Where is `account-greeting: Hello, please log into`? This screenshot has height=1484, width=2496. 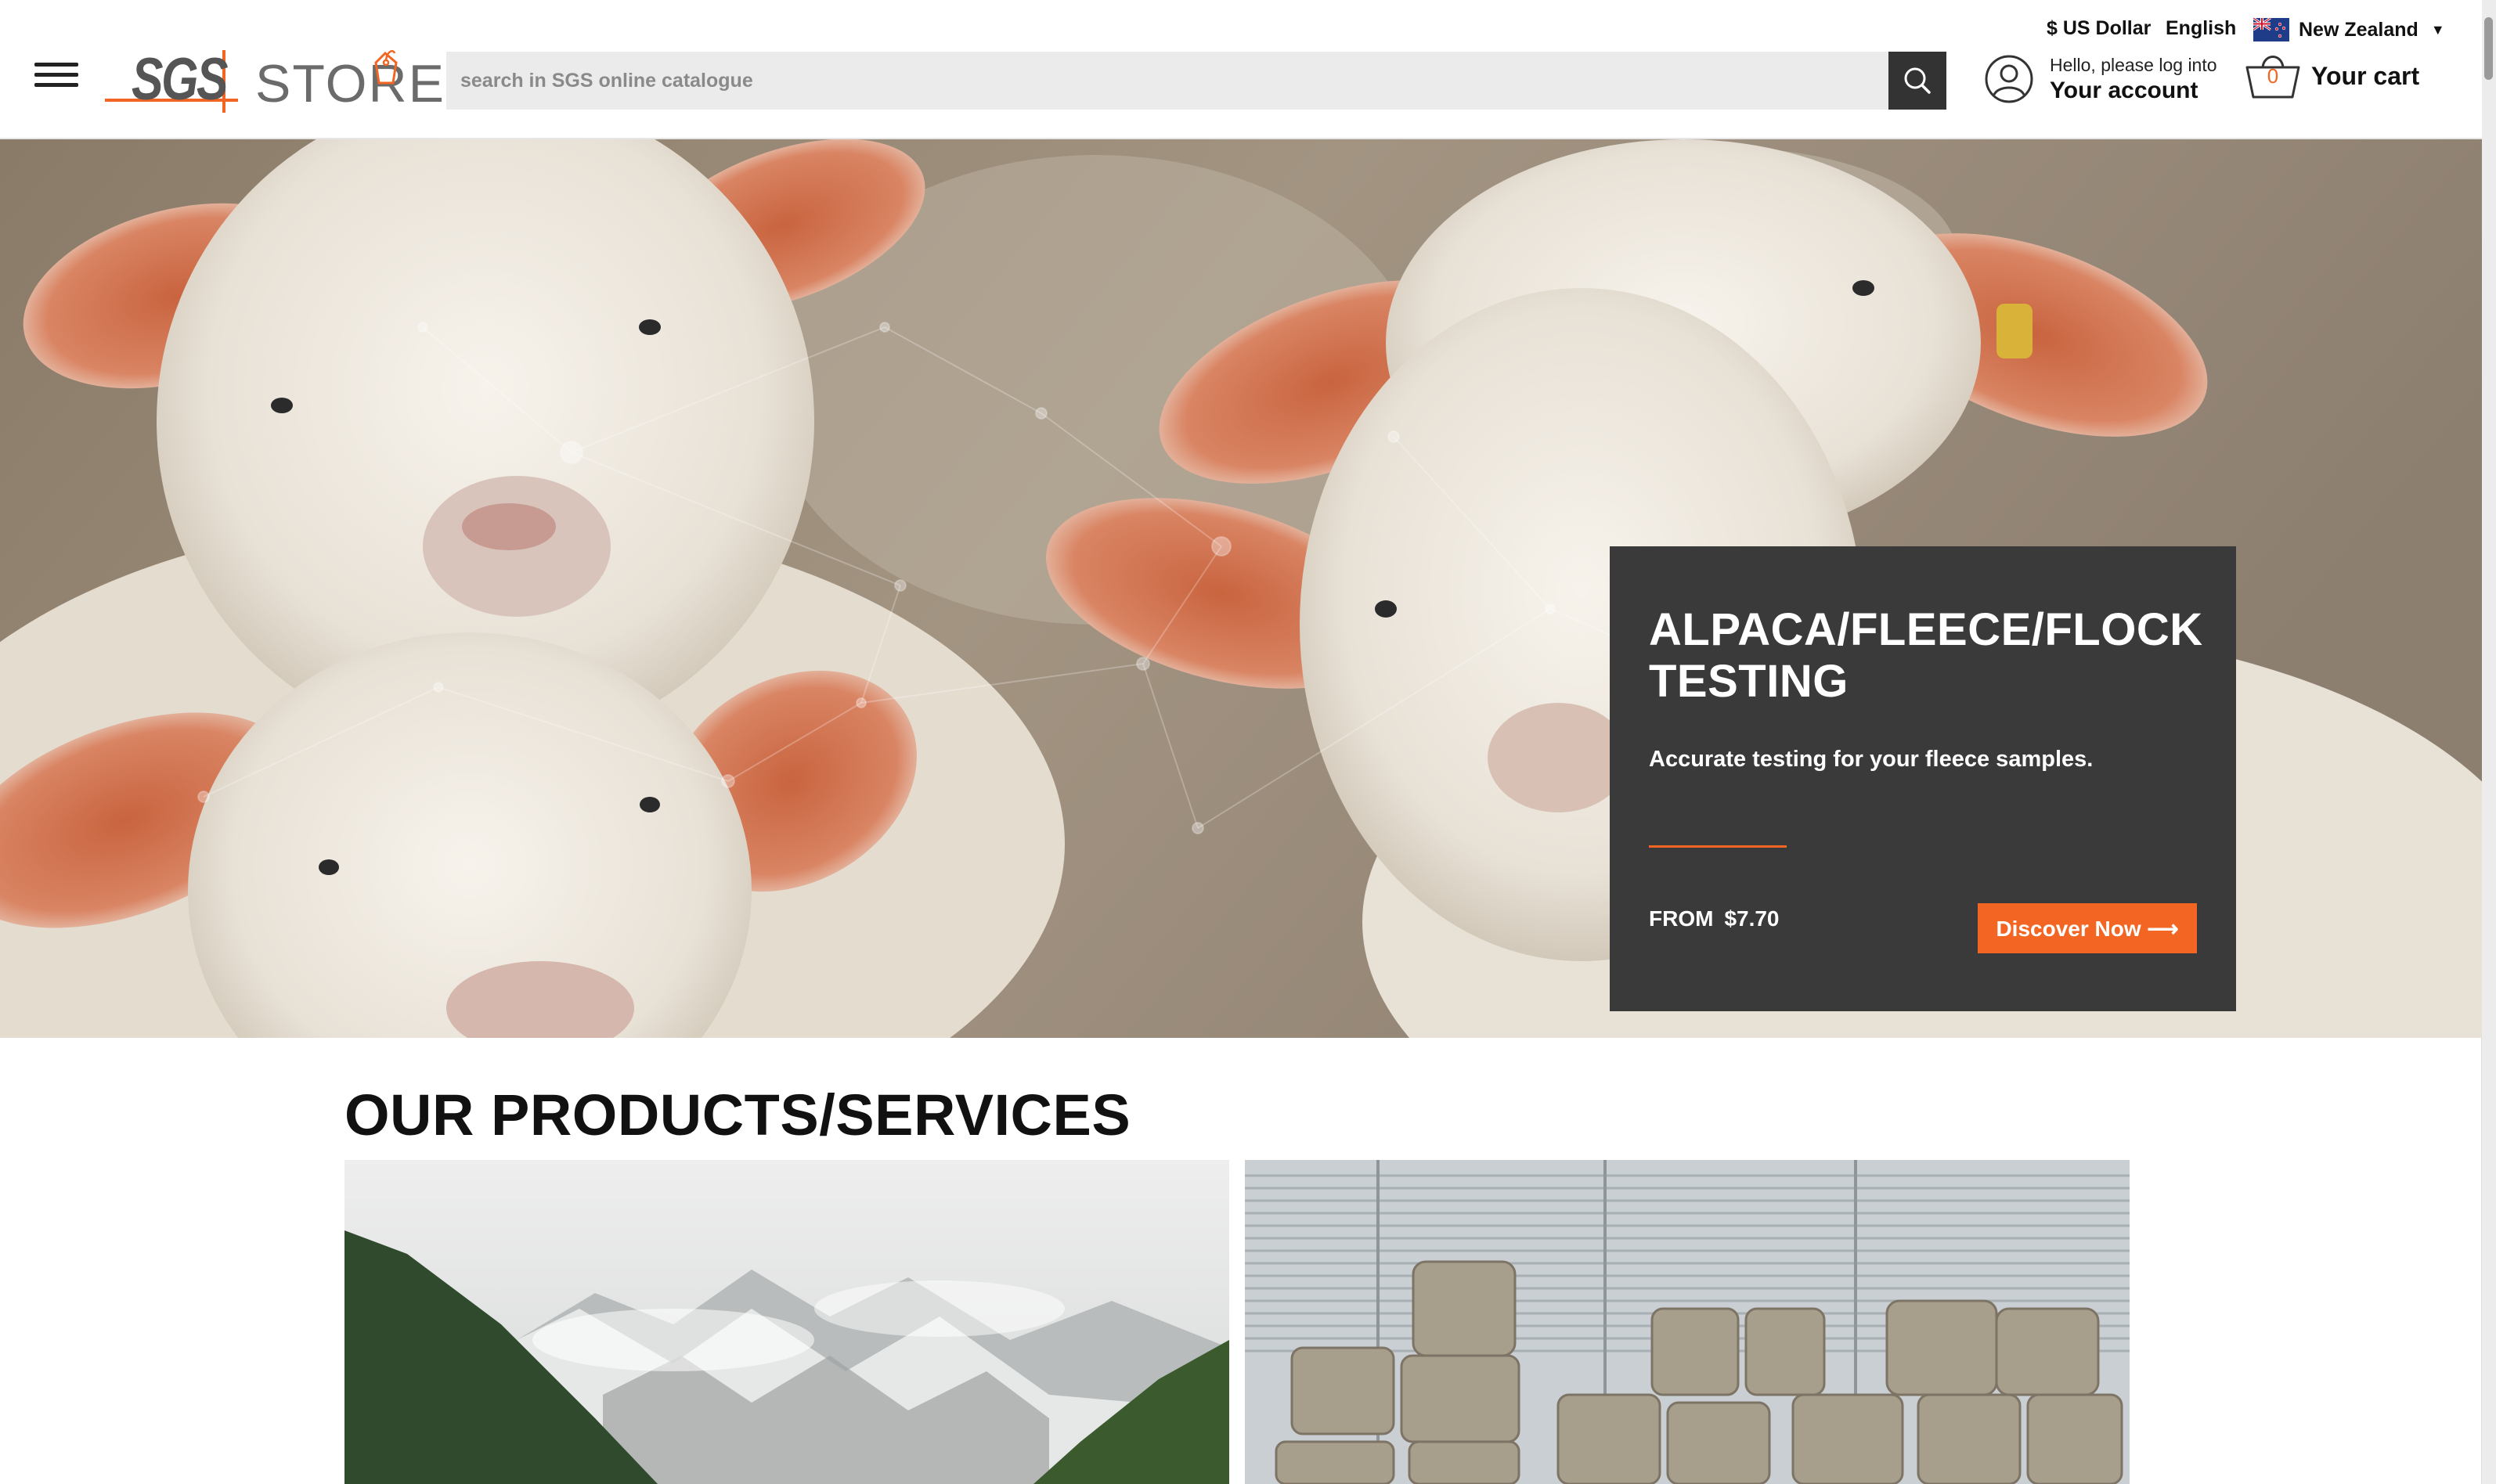
account-greeting: Hello, please log into is located at coordinates (2133, 64).